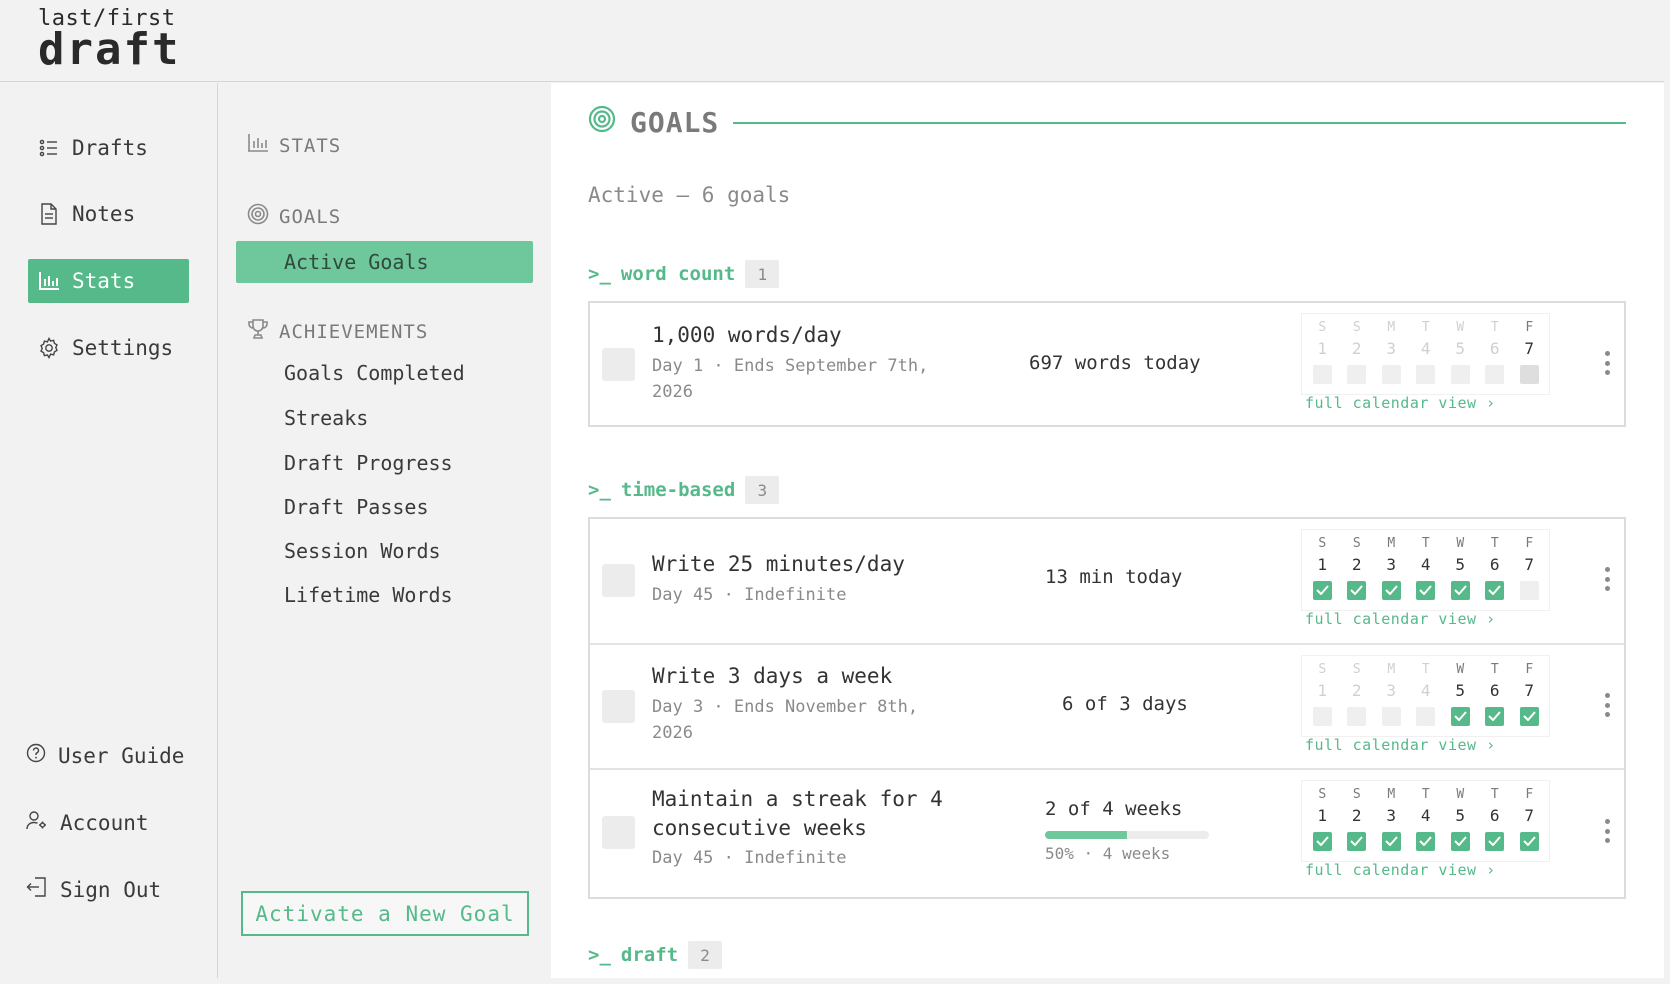 This screenshot has height=984, width=1670. What do you see at coordinates (368, 463) in the screenshot?
I see `subnav-draft-progress: Draft Progress` at bounding box center [368, 463].